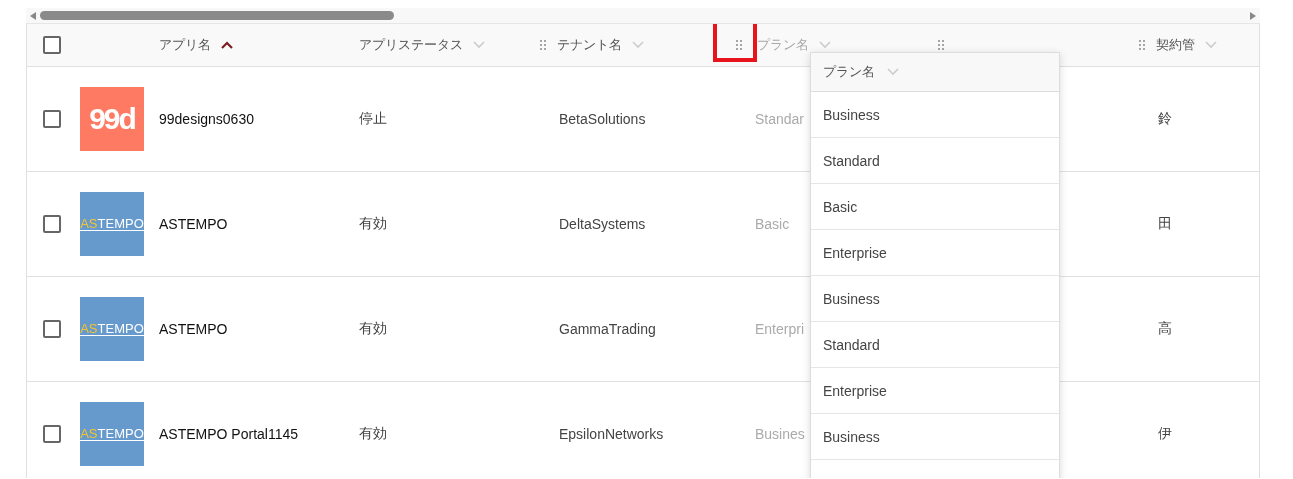 This screenshot has width=1293, height=479. I want to click on table-cell: 99designs0630, so click(206, 119).